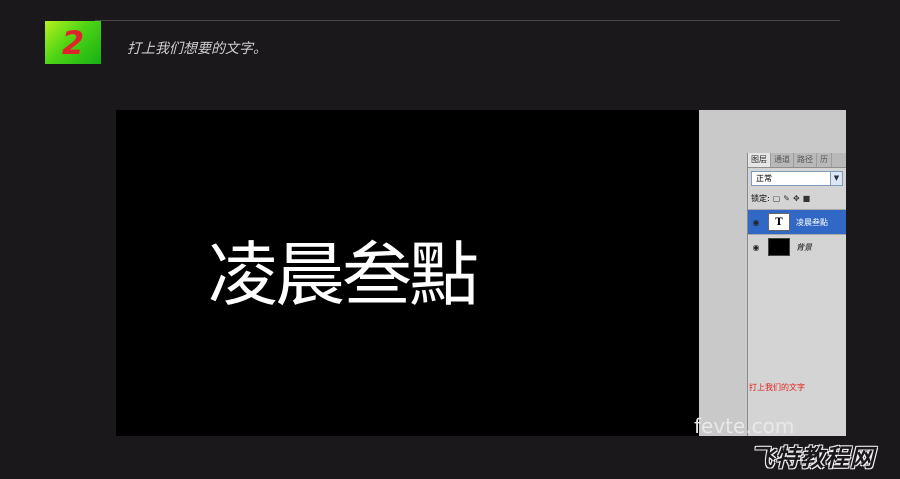 This screenshot has height=479, width=900. I want to click on tab-history: 历, so click(824, 160).